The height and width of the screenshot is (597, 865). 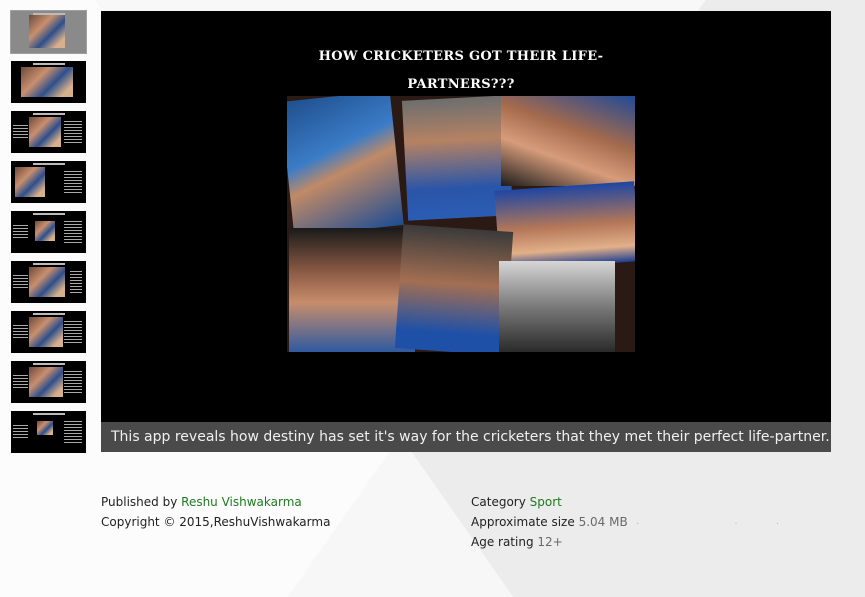 What do you see at coordinates (523, 522) in the screenshot?
I see `size-label: Approximate size` at bounding box center [523, 522].